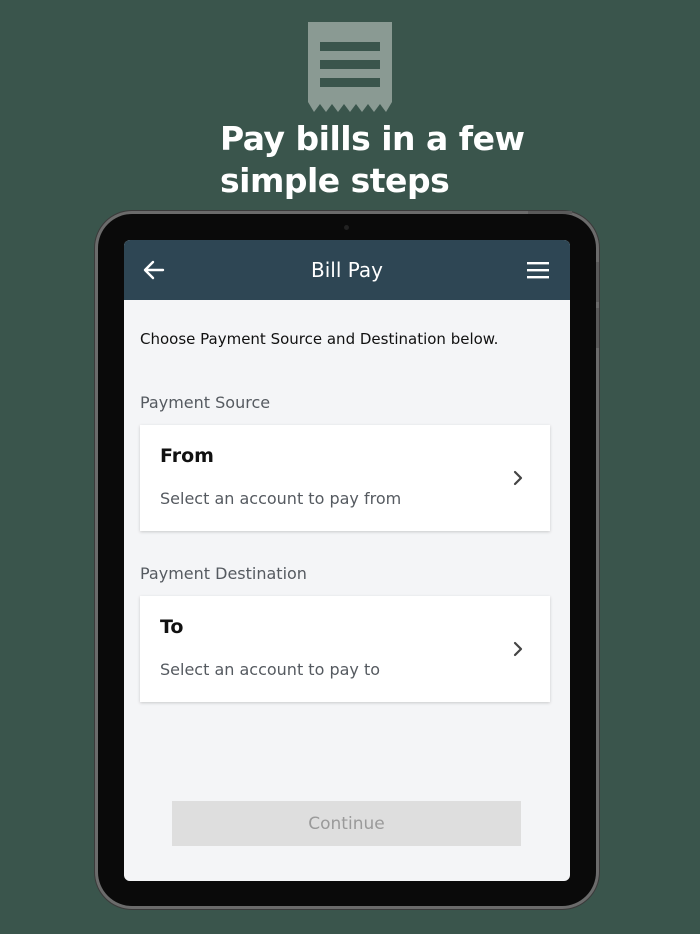 The height and width of the screenshot is (934, 700). I want to click on continue-button: Continue, so click(346, 823).